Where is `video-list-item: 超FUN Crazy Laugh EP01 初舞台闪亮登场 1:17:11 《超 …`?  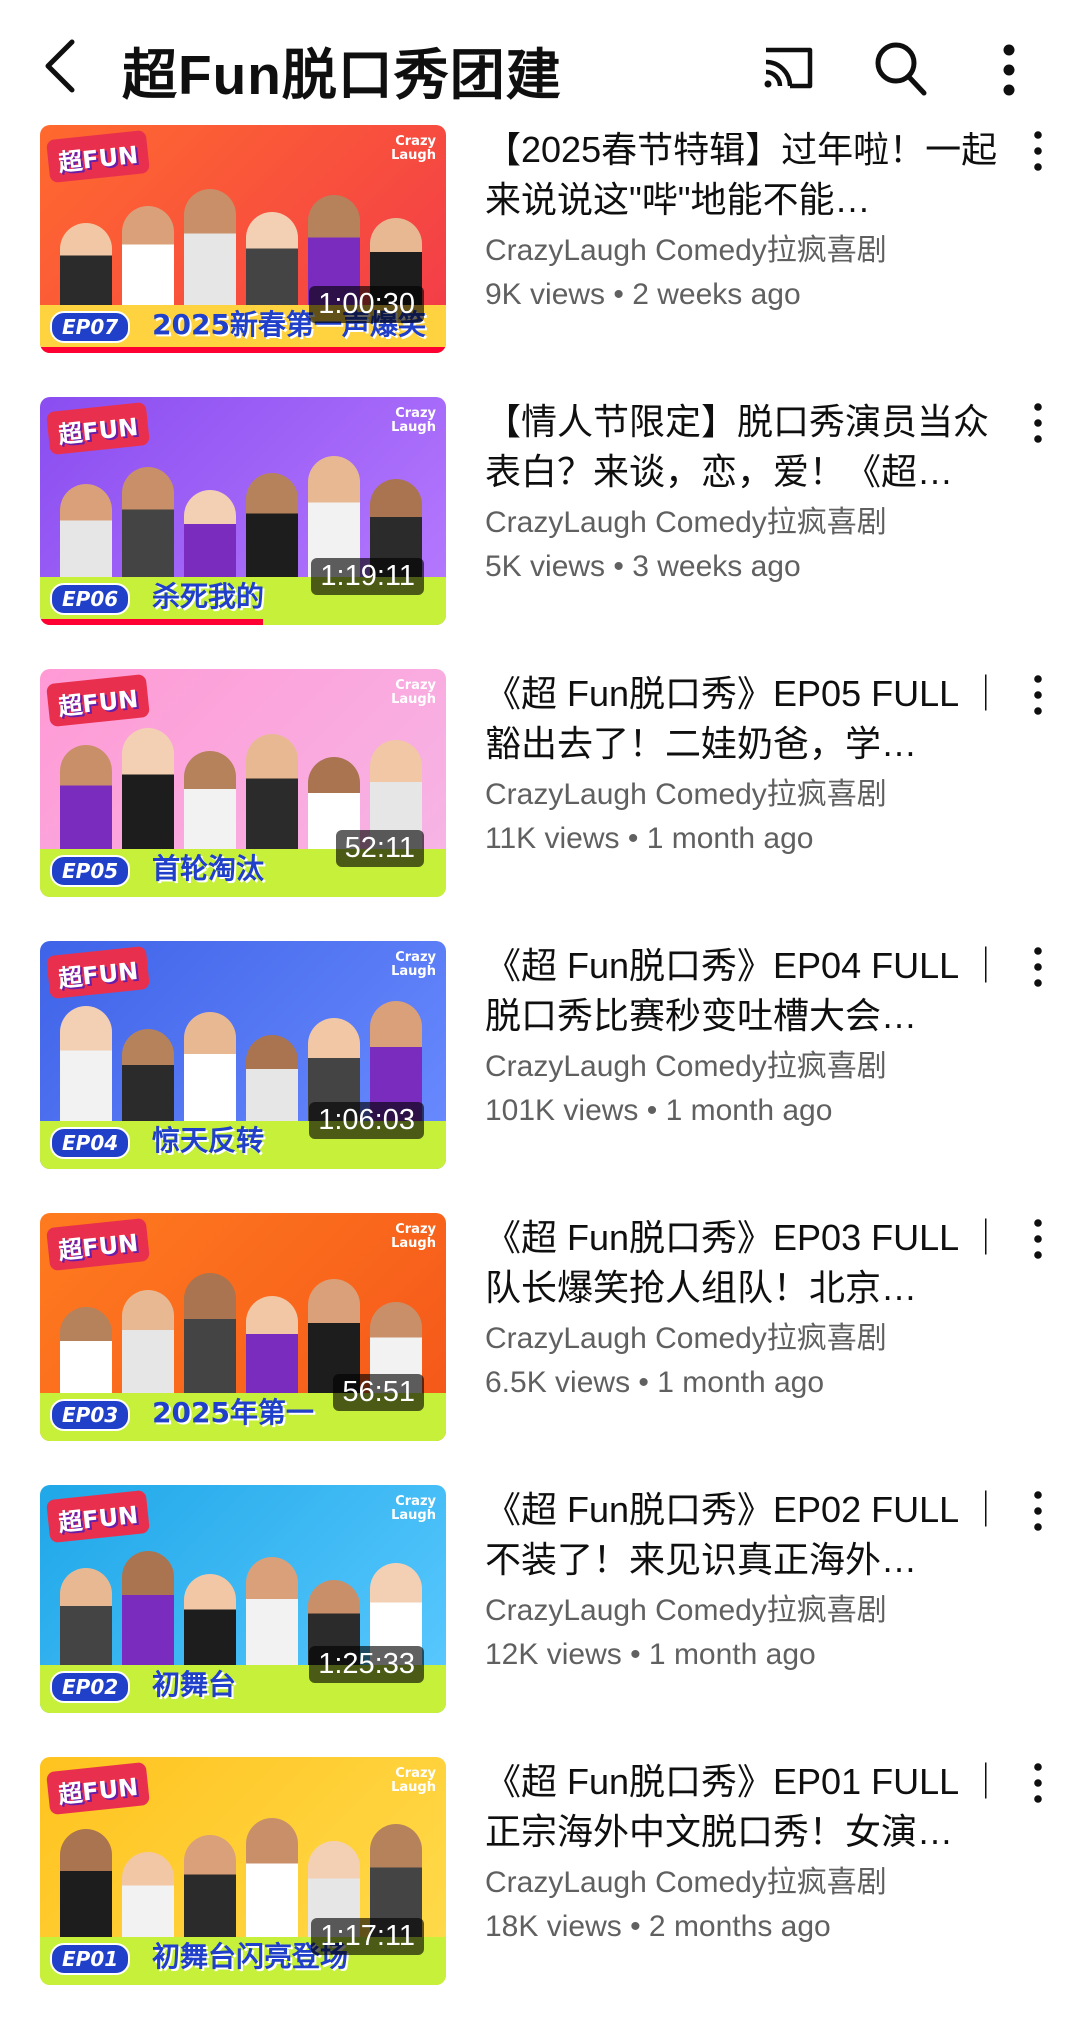 video-list-item: 超FUN Crazy Laugh EP01 初舞台闪亮登场 1:17:11 《超 … is located at coordinates (540, 1872).